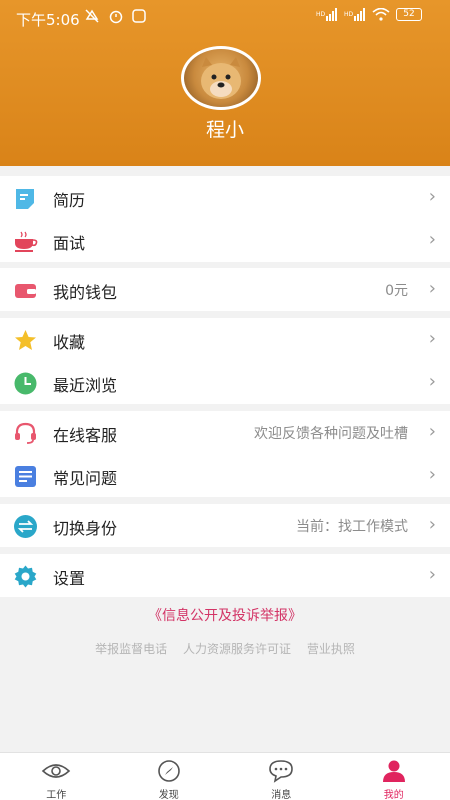 Image resolution: width=450 pixels, height=800 pixels. Describe the element at coordinates (225, 432) in the screenshot. I see `menu-item-service: 在线客服 欢迎反馈各种问题及吐槽 ›` at that location.